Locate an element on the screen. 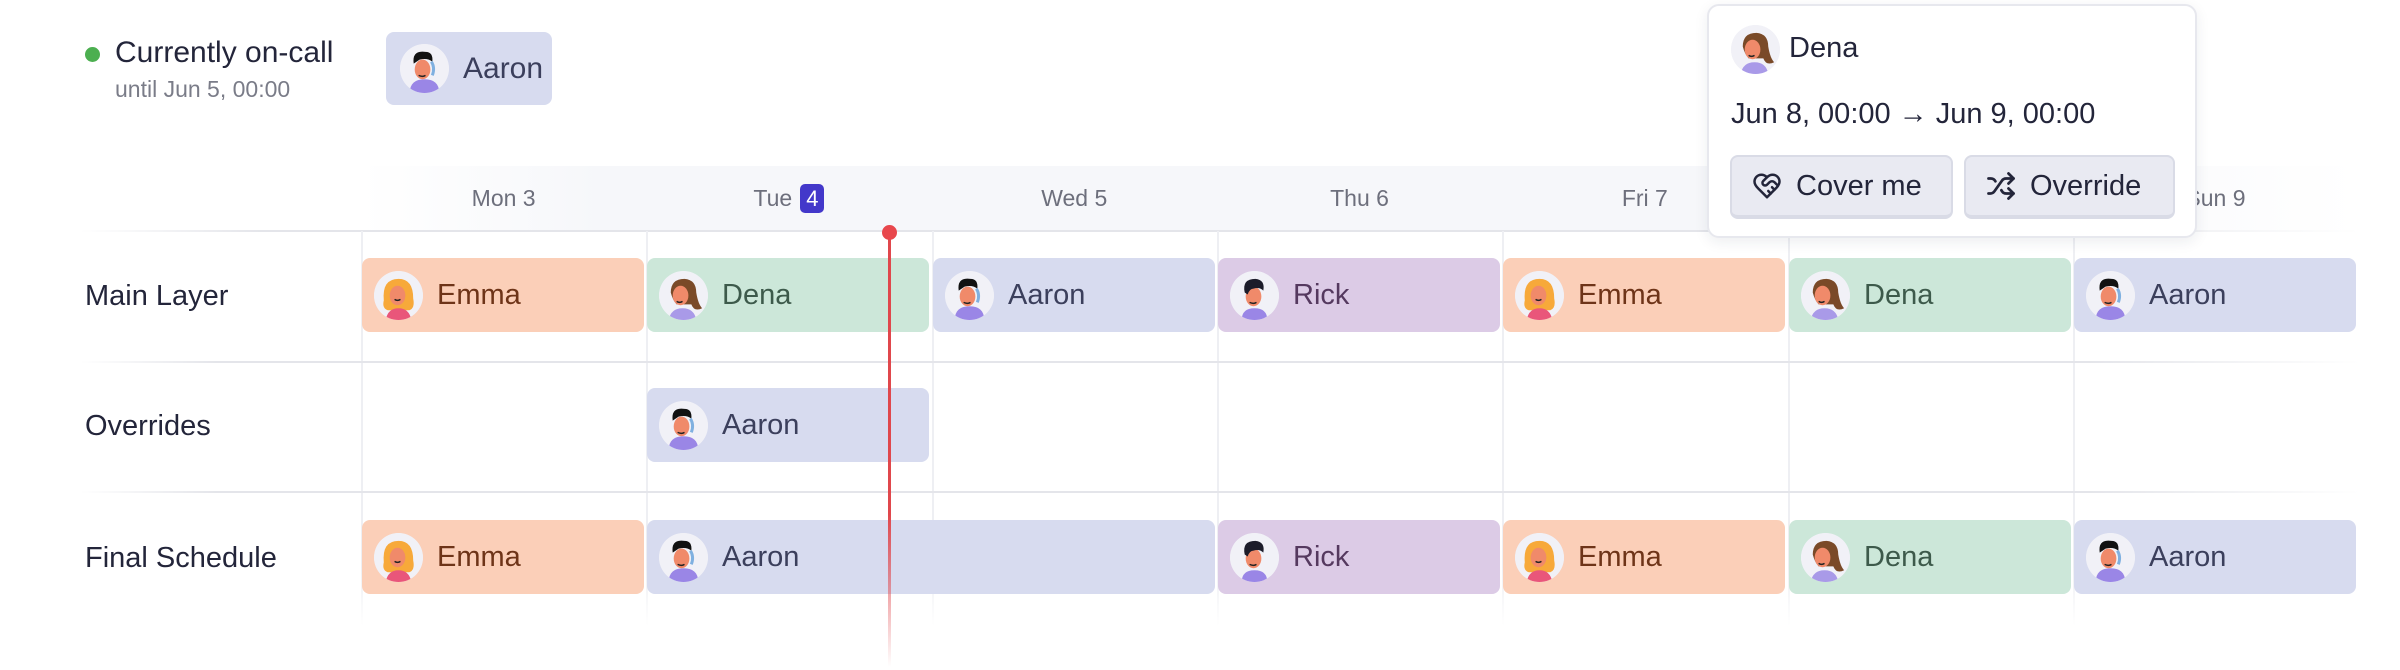  row-label-main-layer: Main Layer is located at coordinates (157, 295).